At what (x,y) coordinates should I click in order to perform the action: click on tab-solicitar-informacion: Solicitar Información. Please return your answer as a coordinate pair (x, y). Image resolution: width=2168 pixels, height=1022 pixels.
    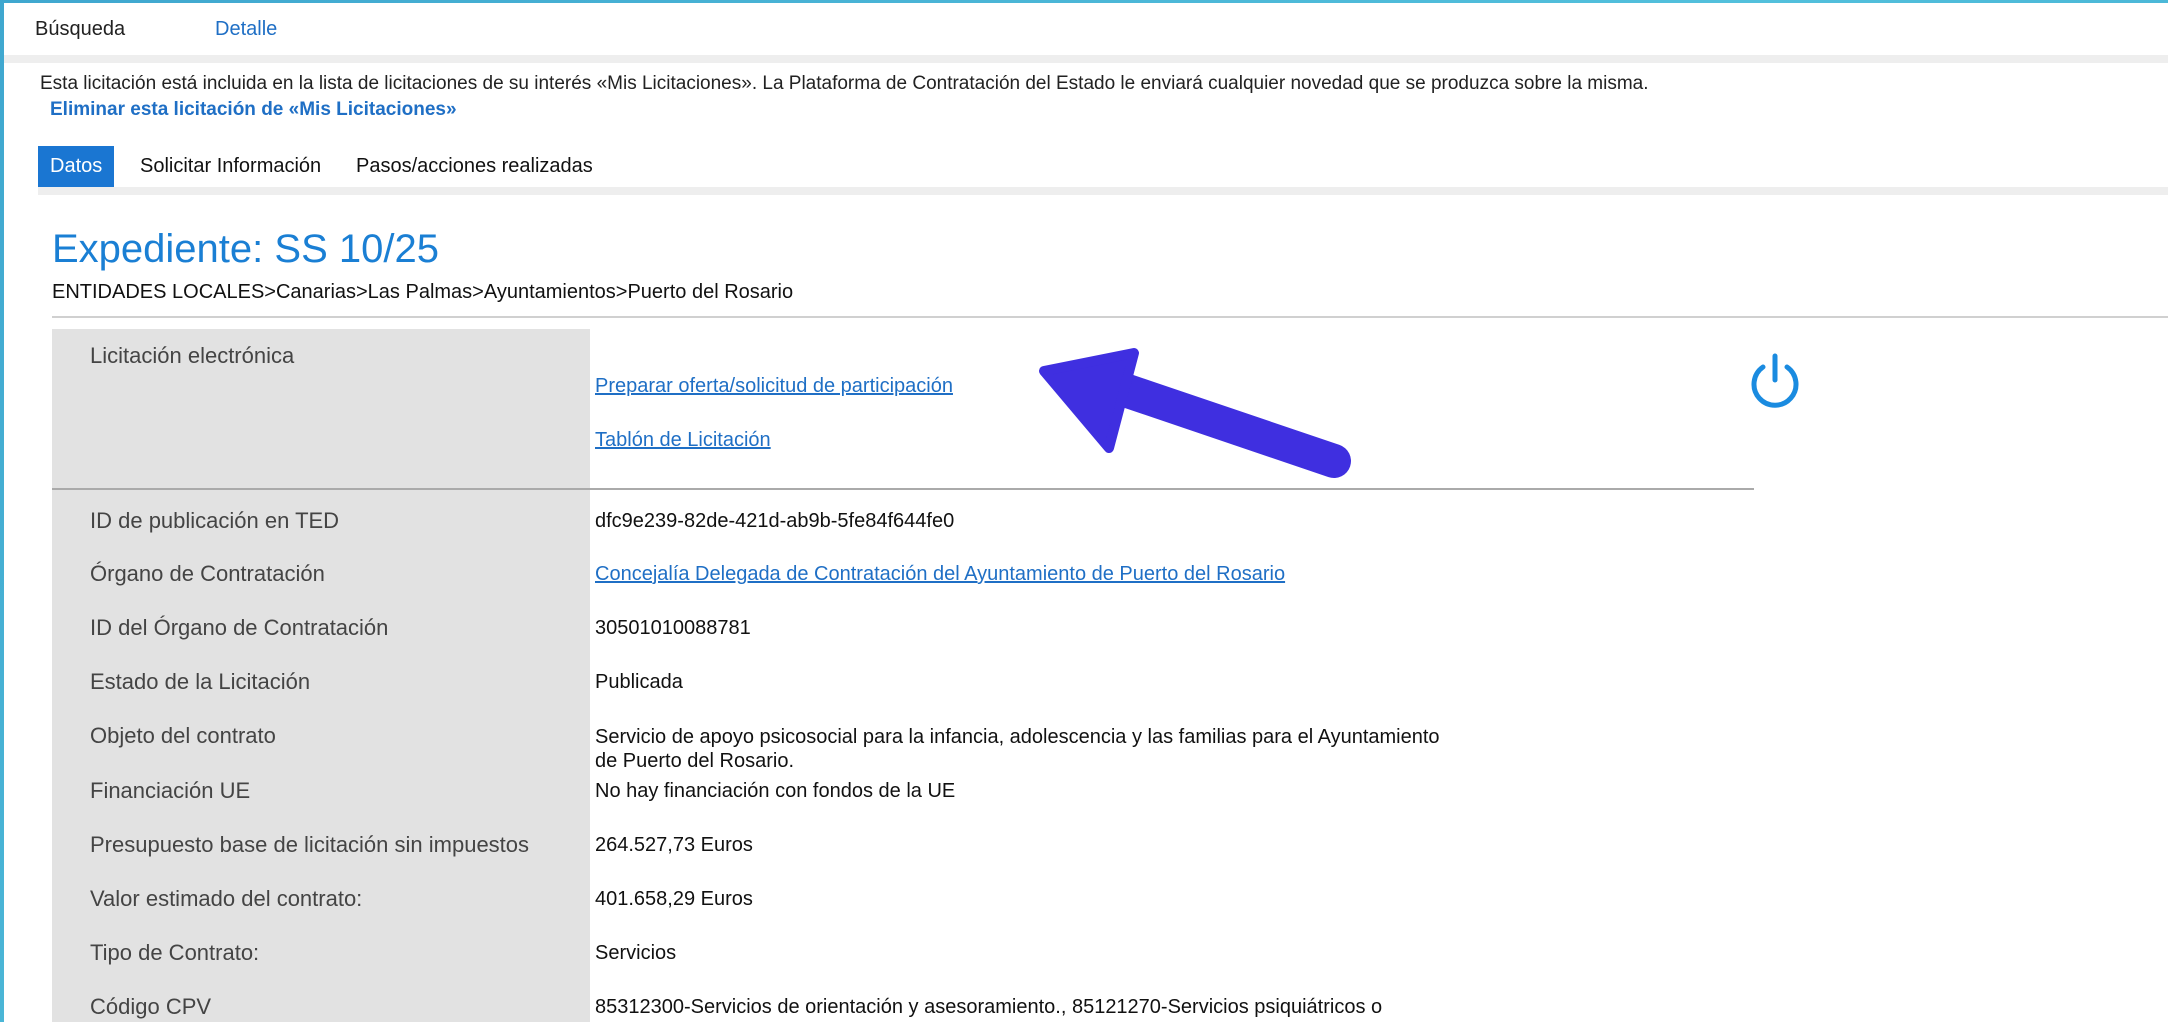
    Looking at the image, I should click on (230, 166).